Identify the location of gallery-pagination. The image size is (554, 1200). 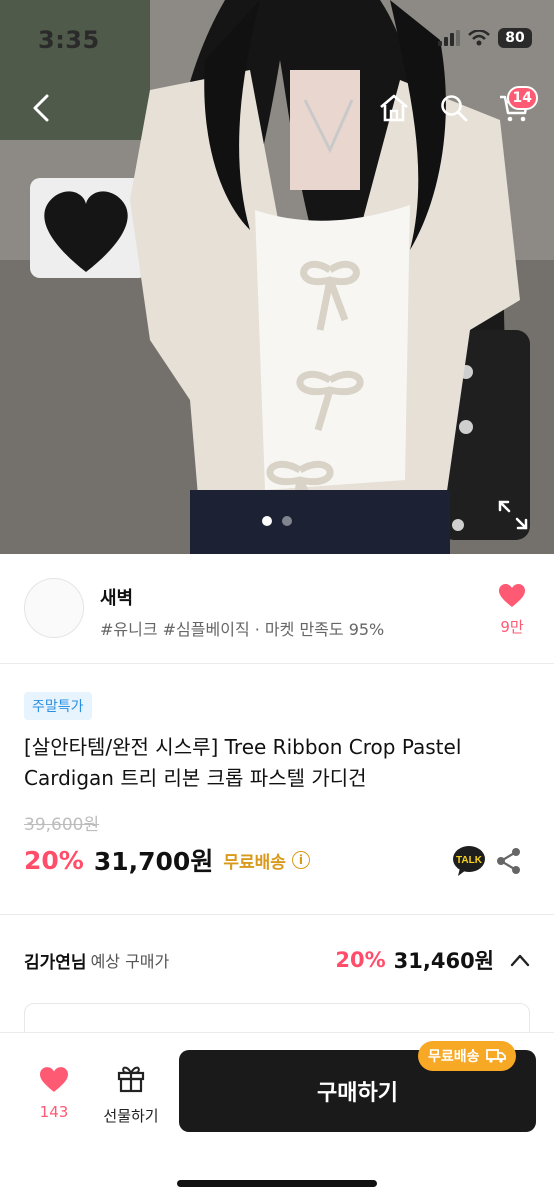
(277, 521).